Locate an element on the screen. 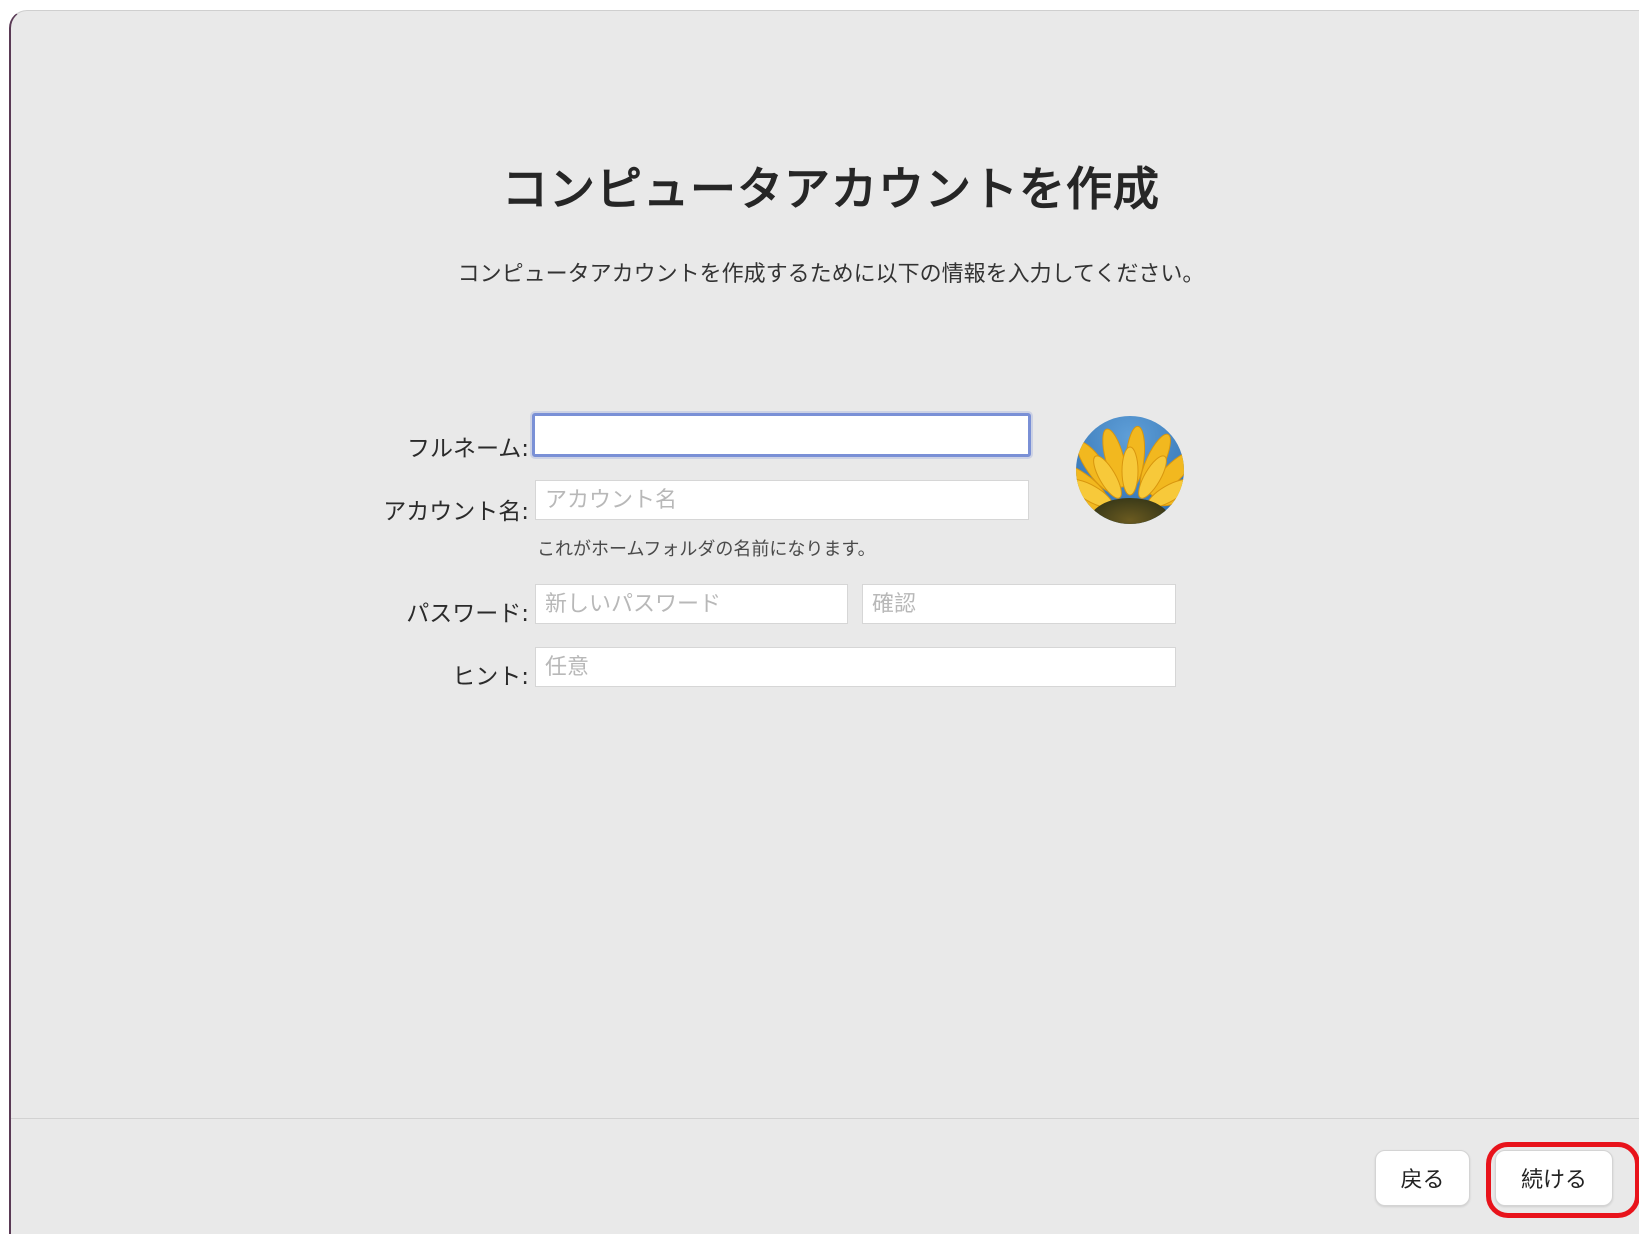 This screenshot has height=1234, width=1639. full-name-input is located at coordinates (781, 435).